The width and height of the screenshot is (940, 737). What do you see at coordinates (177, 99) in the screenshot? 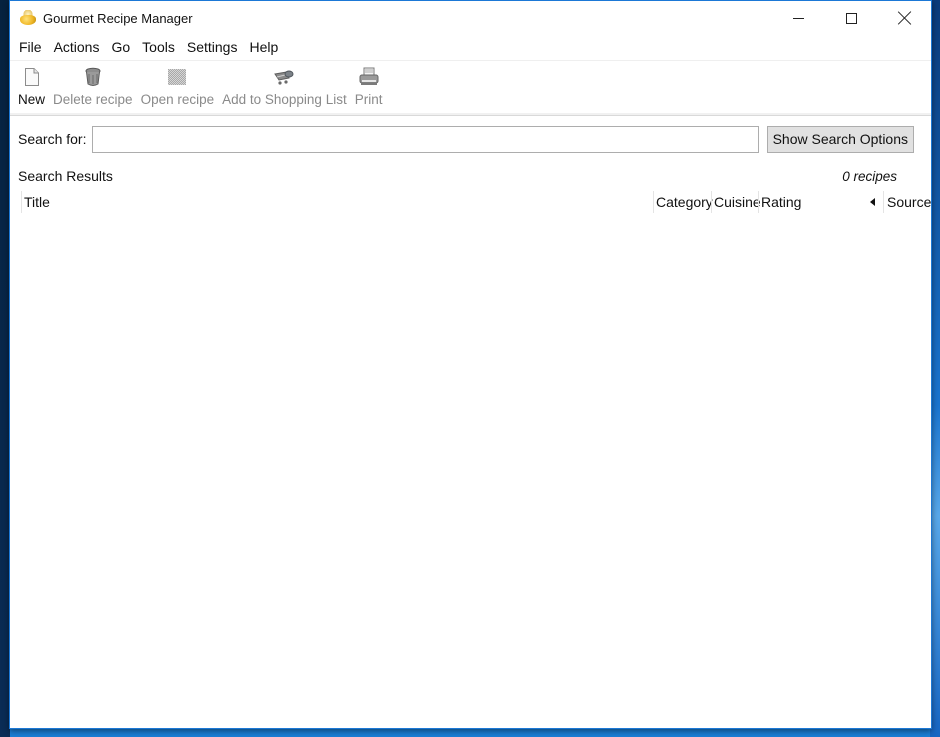
I see `open-recipe-label: Open recipe` at bounding box center [177, 99].